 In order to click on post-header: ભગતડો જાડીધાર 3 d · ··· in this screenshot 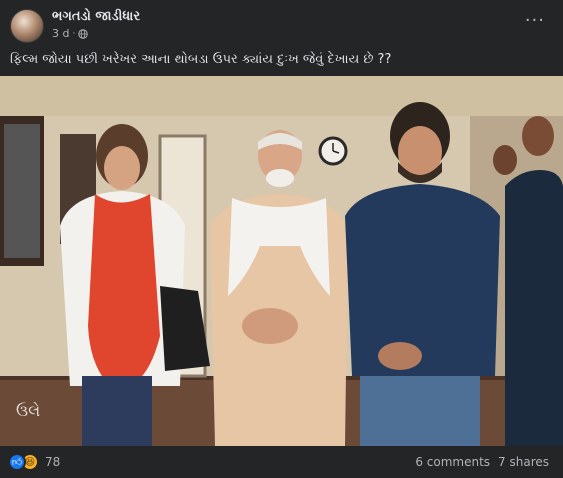, I will do `click(281, 21)`.